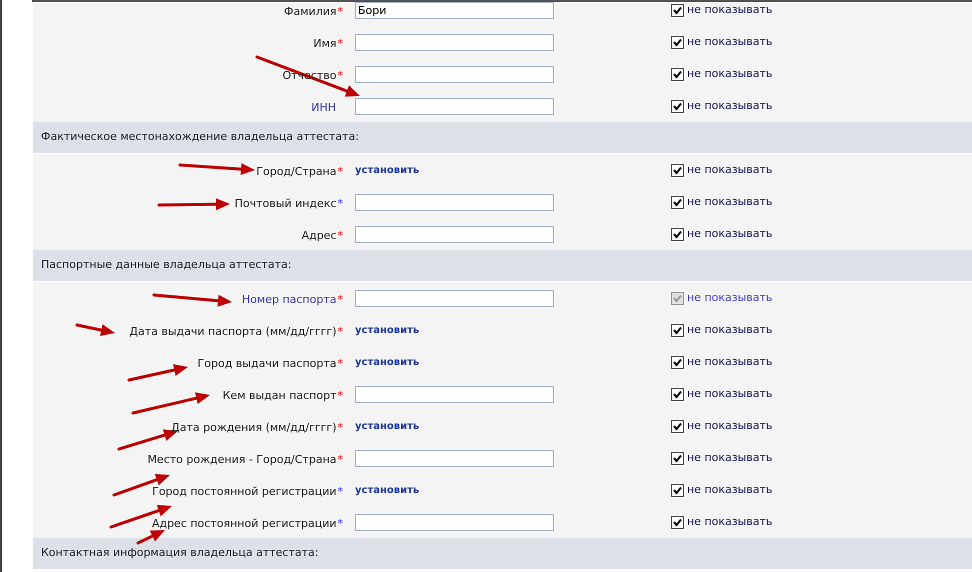 This screenshot has height=572, width=972. I want to click on section-header: Контактная информация владельца аттестата:, so click(179, 553).